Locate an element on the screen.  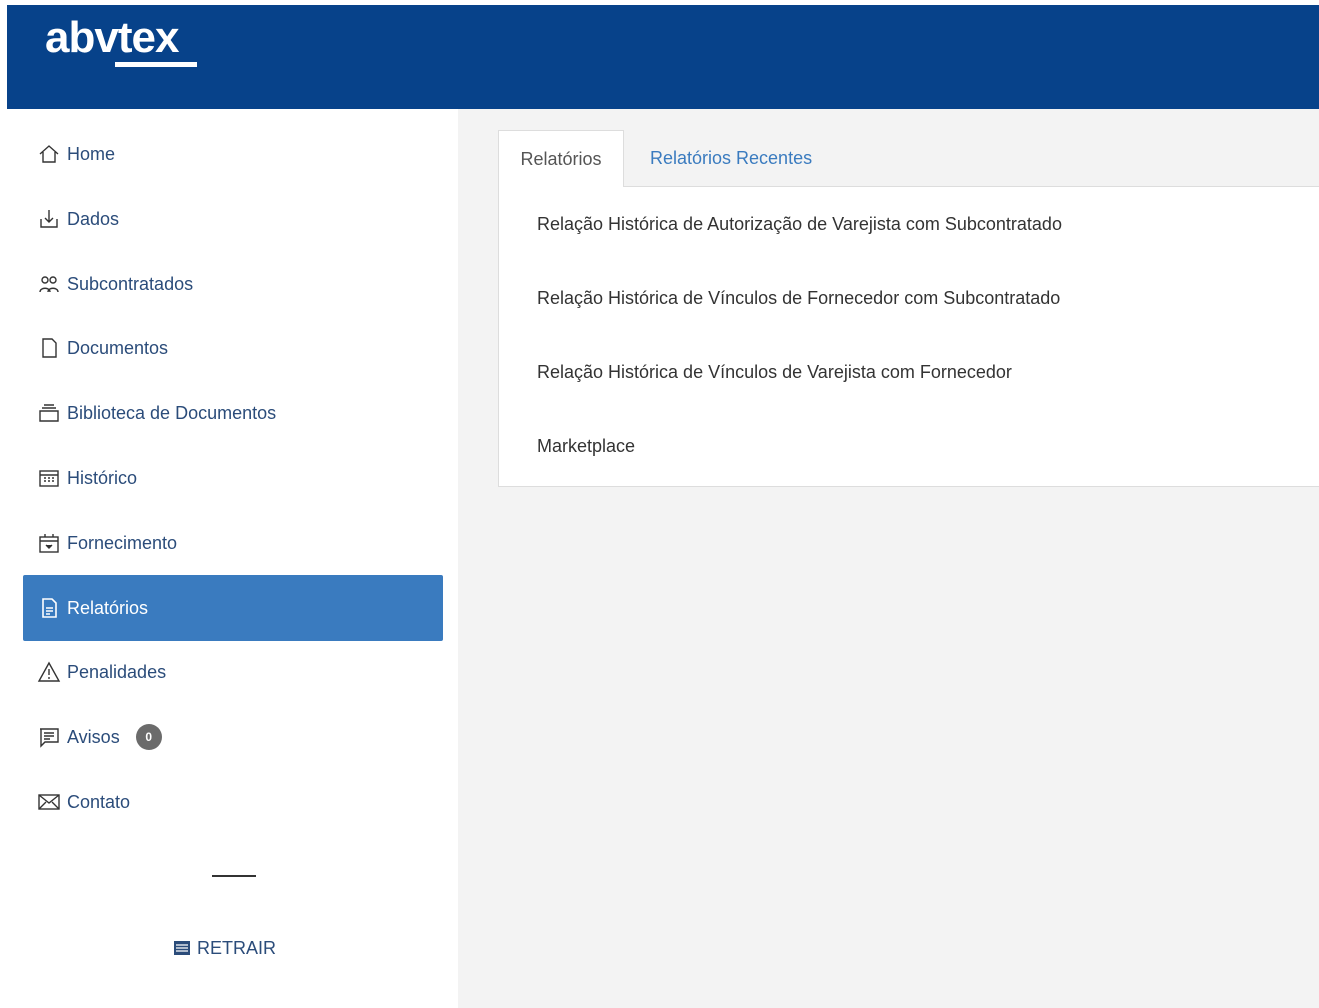
app-header: abvtex is located at coordinates (663, 57).